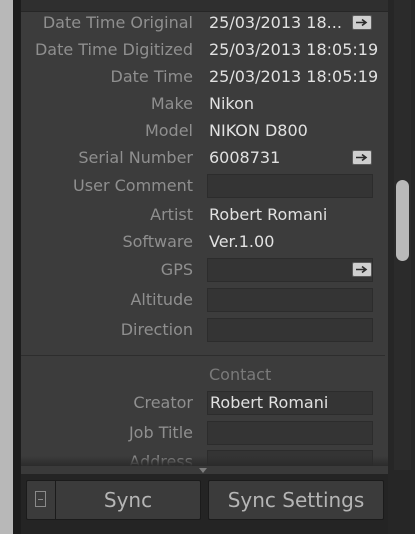 Image resolution: width=415 pixels, height=534 pixels. I want to click on metadata-row-date-time-digitized: Date Time Digitized 25/03/2013 18:05:19, so click(204, 50).